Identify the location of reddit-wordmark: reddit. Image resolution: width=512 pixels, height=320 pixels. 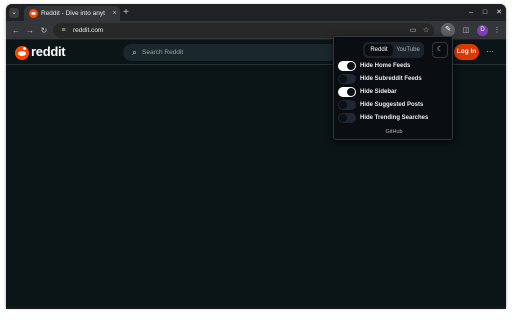
(51, 52).